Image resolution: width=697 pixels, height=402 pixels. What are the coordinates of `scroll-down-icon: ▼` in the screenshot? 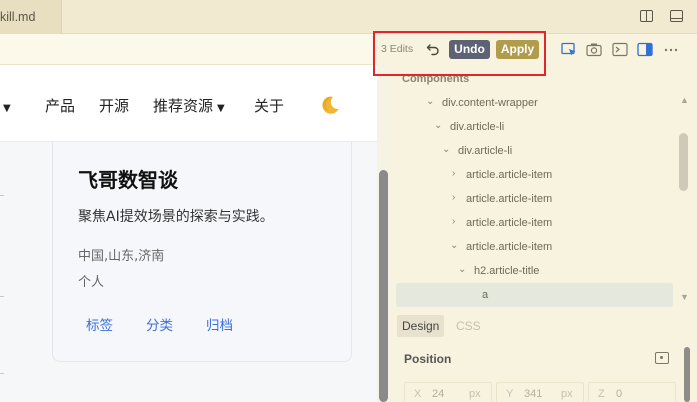 It's located at (684, 297).